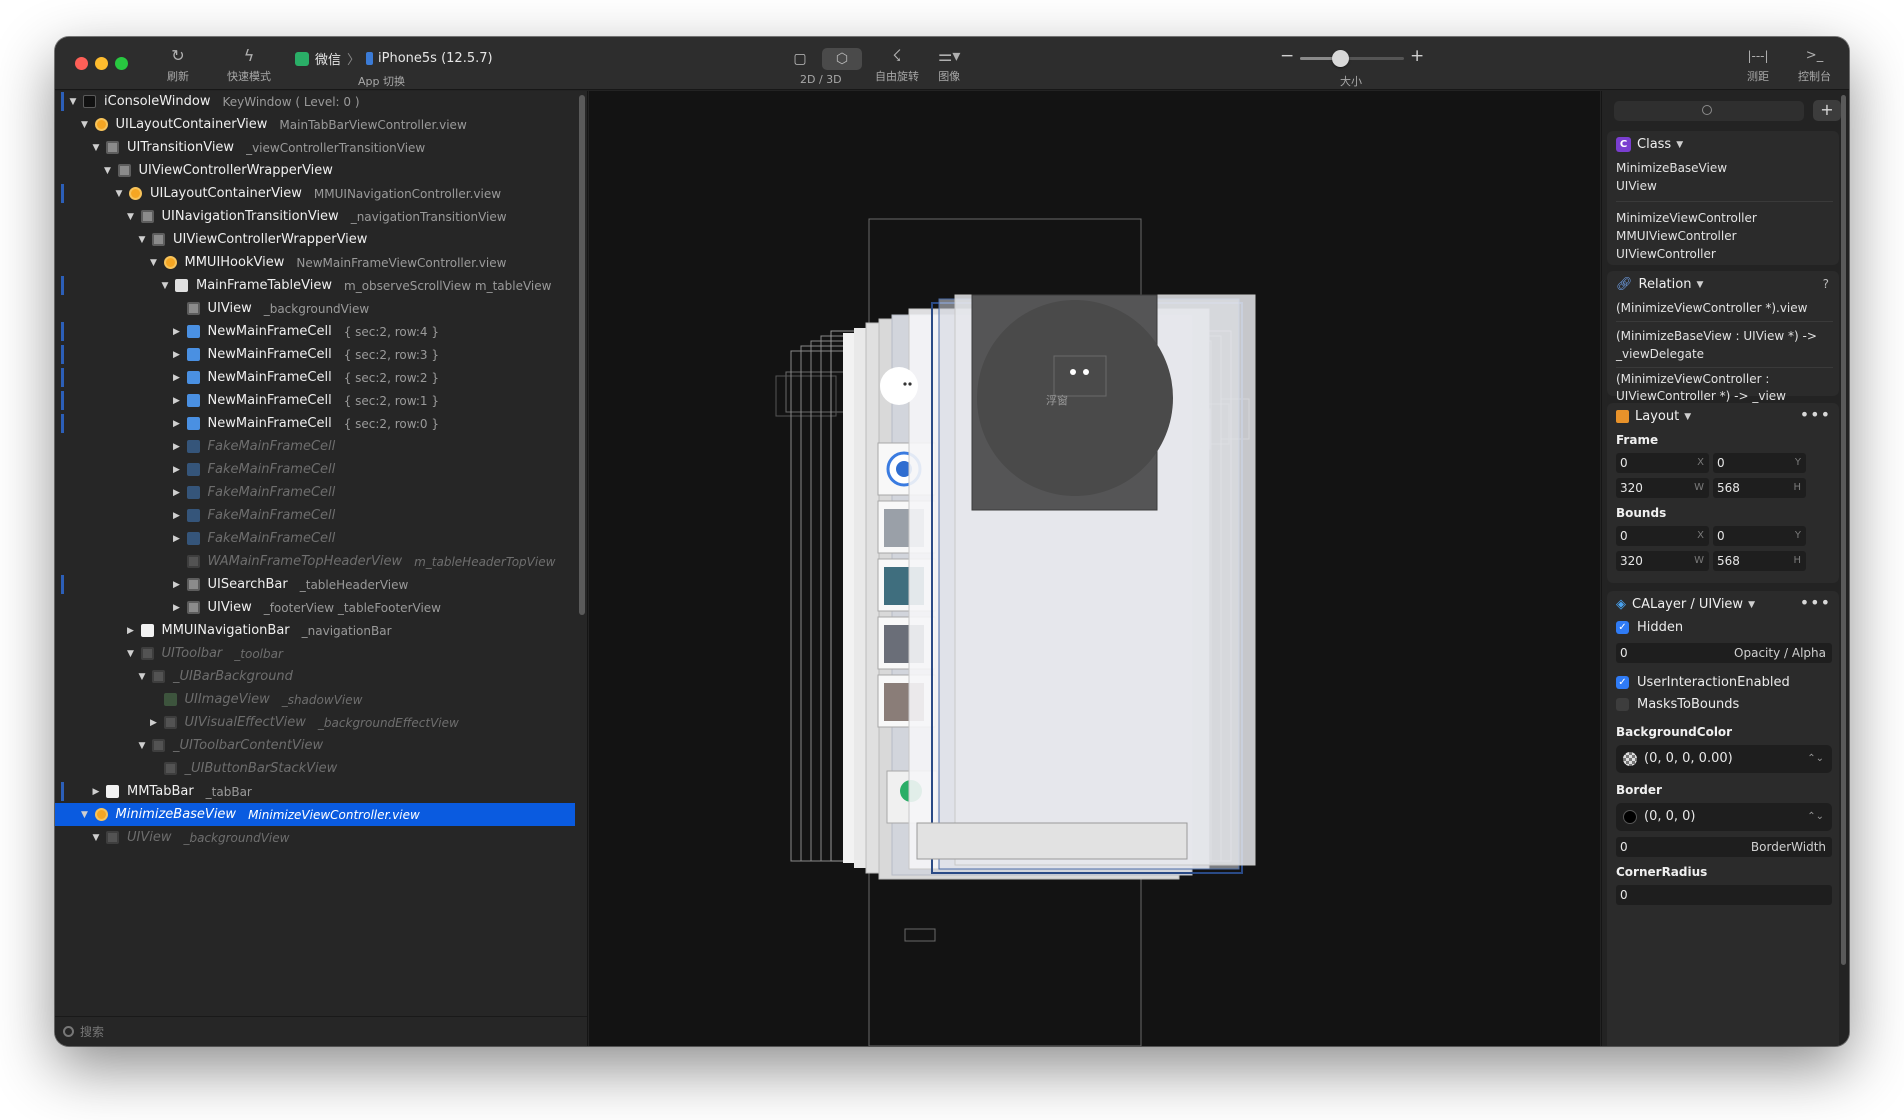 Image resolution: width=1904 pixels, height=1120 pixels. Describe the element at coordinates (315, 354) in the screenshot. I see `tree-row: ▶ NewMainFrameCell { sec:2, row:3 }` at that location.